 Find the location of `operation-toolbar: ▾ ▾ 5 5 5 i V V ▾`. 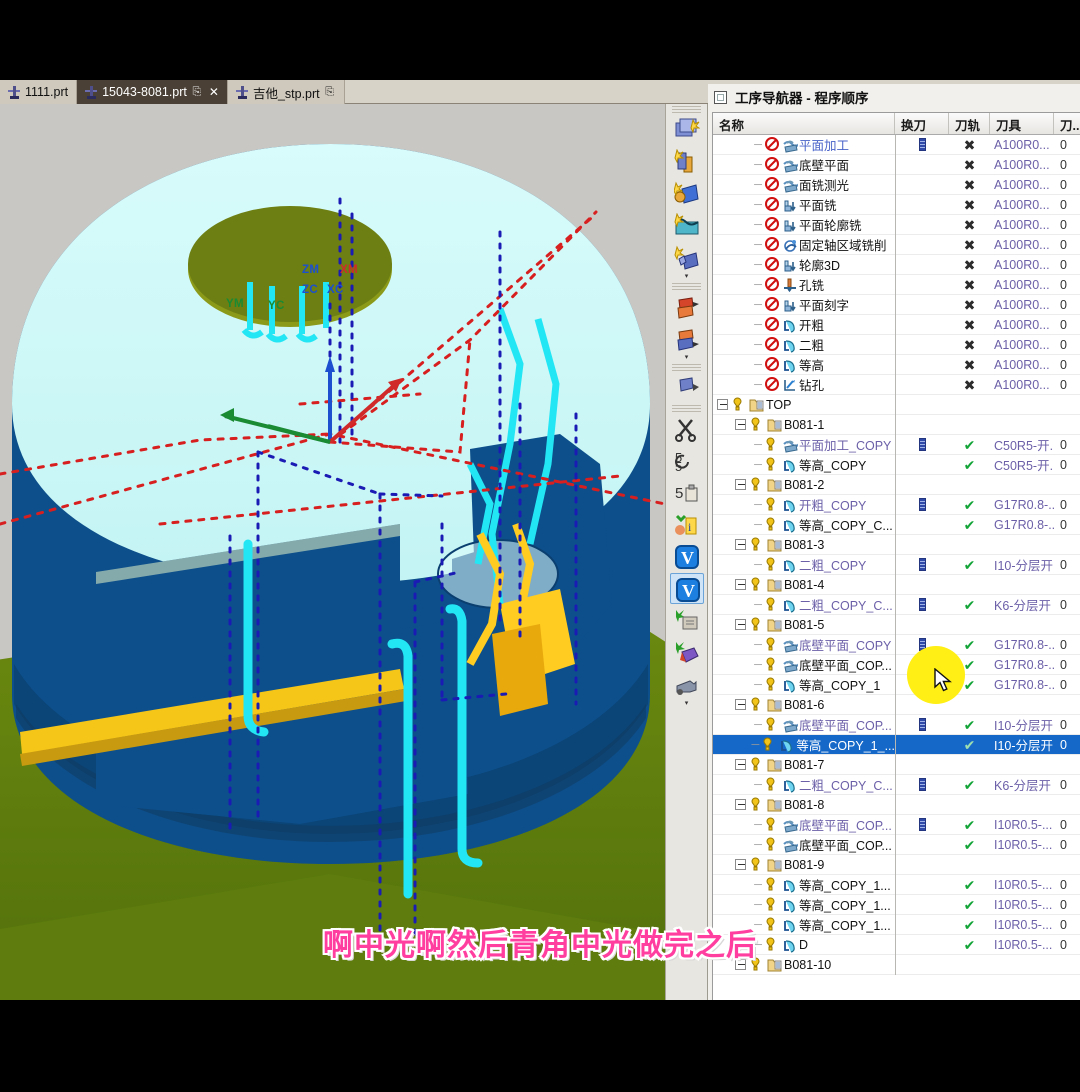

operation-toolbar: ▾ ▾ 5 5 5 i V V ▾ is located at coordinates (686, 552).